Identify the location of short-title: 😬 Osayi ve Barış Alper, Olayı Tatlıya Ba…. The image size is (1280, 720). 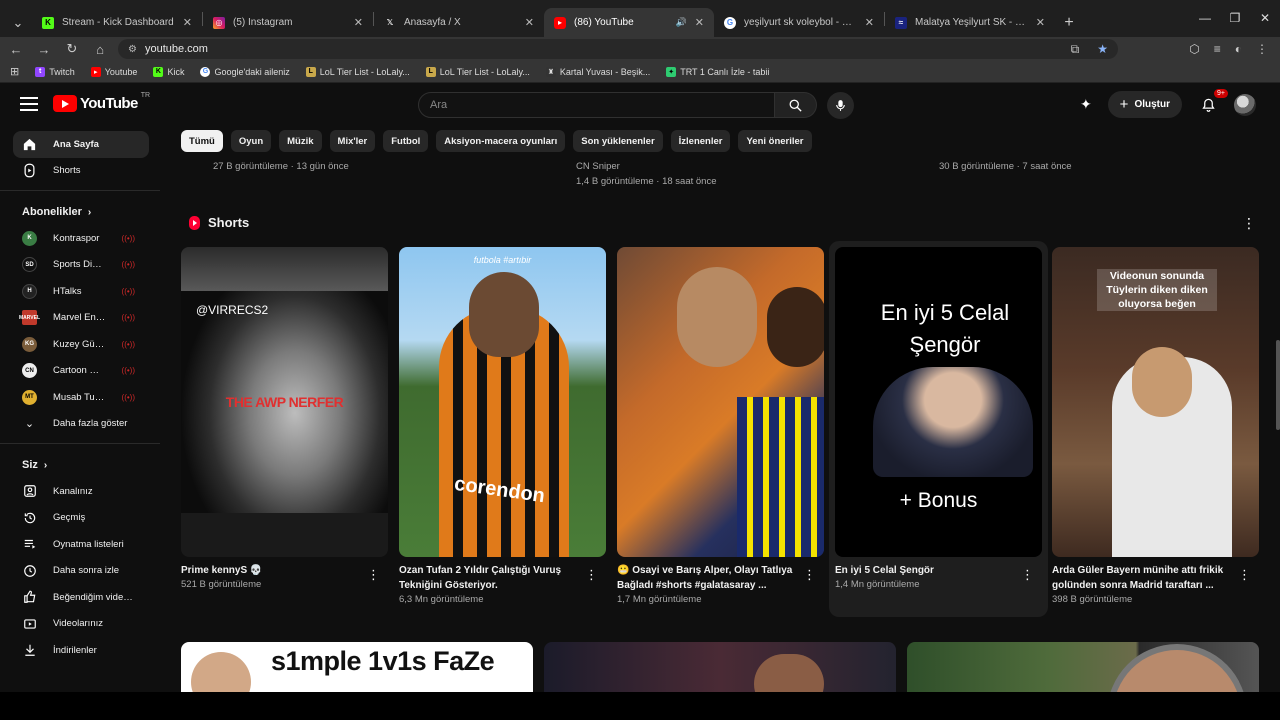
(707, 578).